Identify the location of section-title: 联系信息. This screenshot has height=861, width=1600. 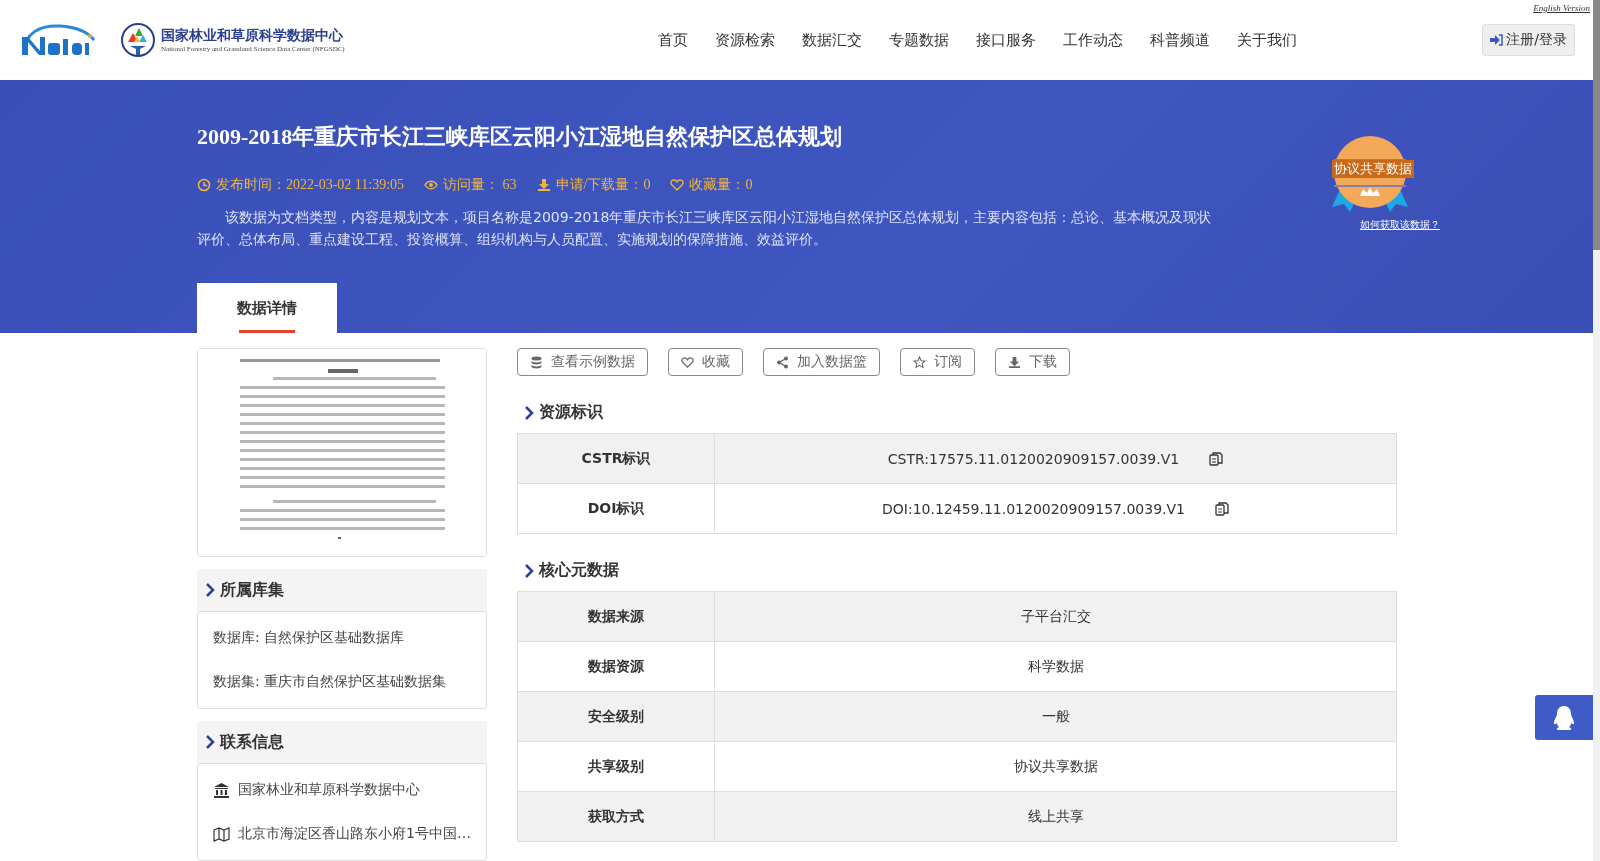
(252, 742).